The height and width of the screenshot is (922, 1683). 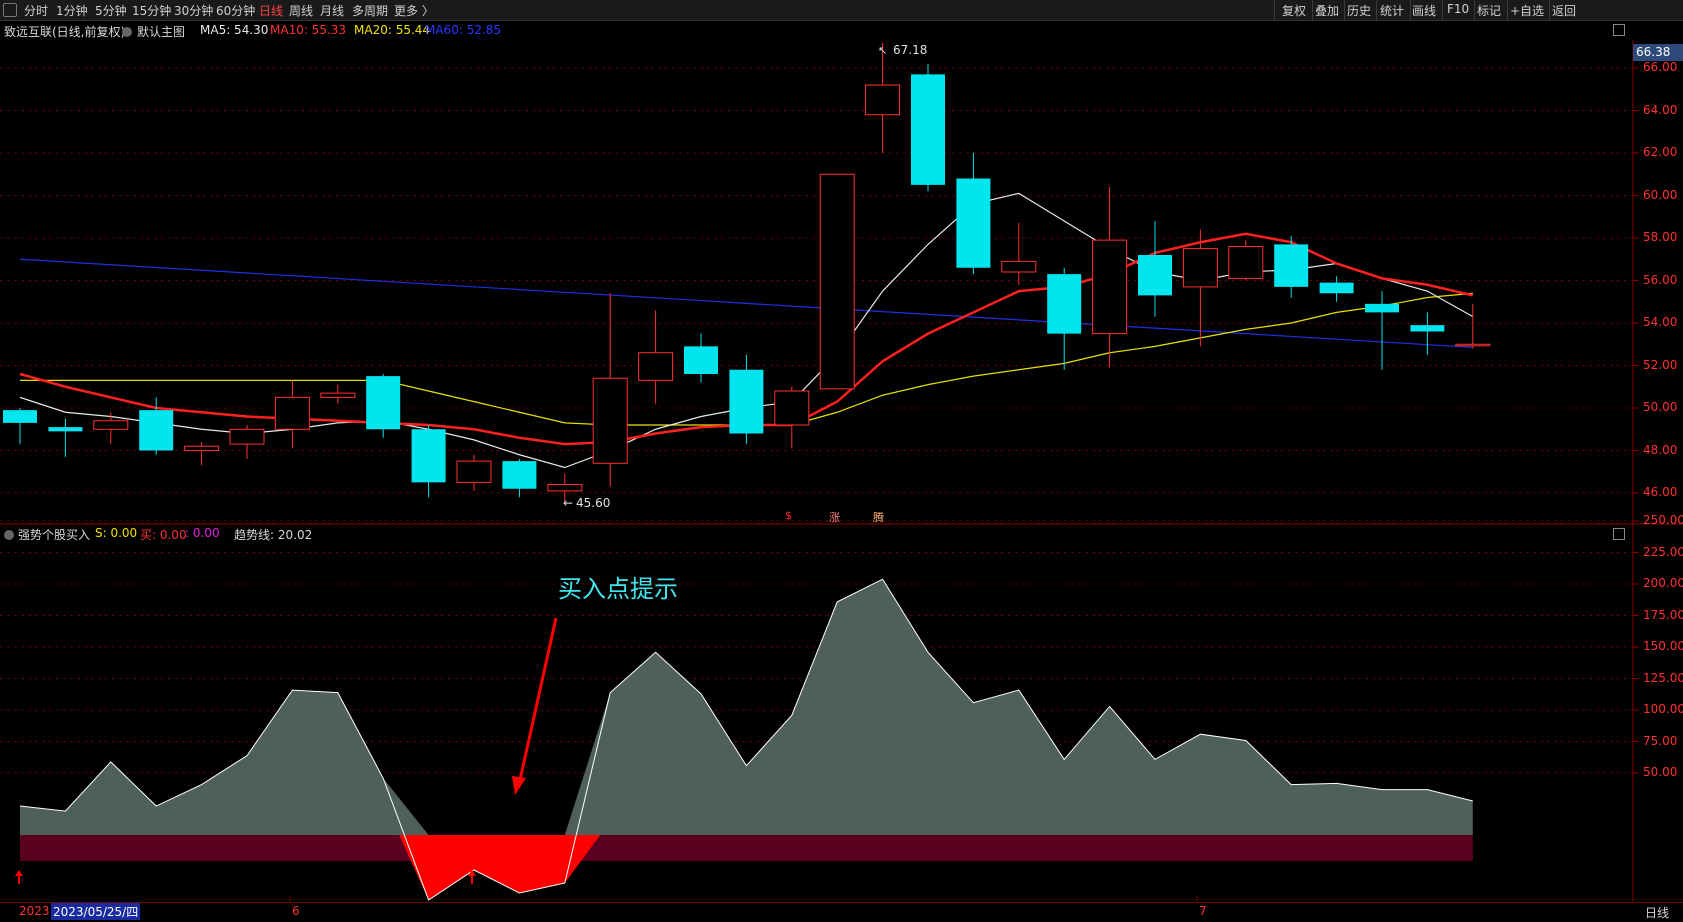 I want to click on buy-point-annotation: 买入点提示, so click(x=618, y=589).